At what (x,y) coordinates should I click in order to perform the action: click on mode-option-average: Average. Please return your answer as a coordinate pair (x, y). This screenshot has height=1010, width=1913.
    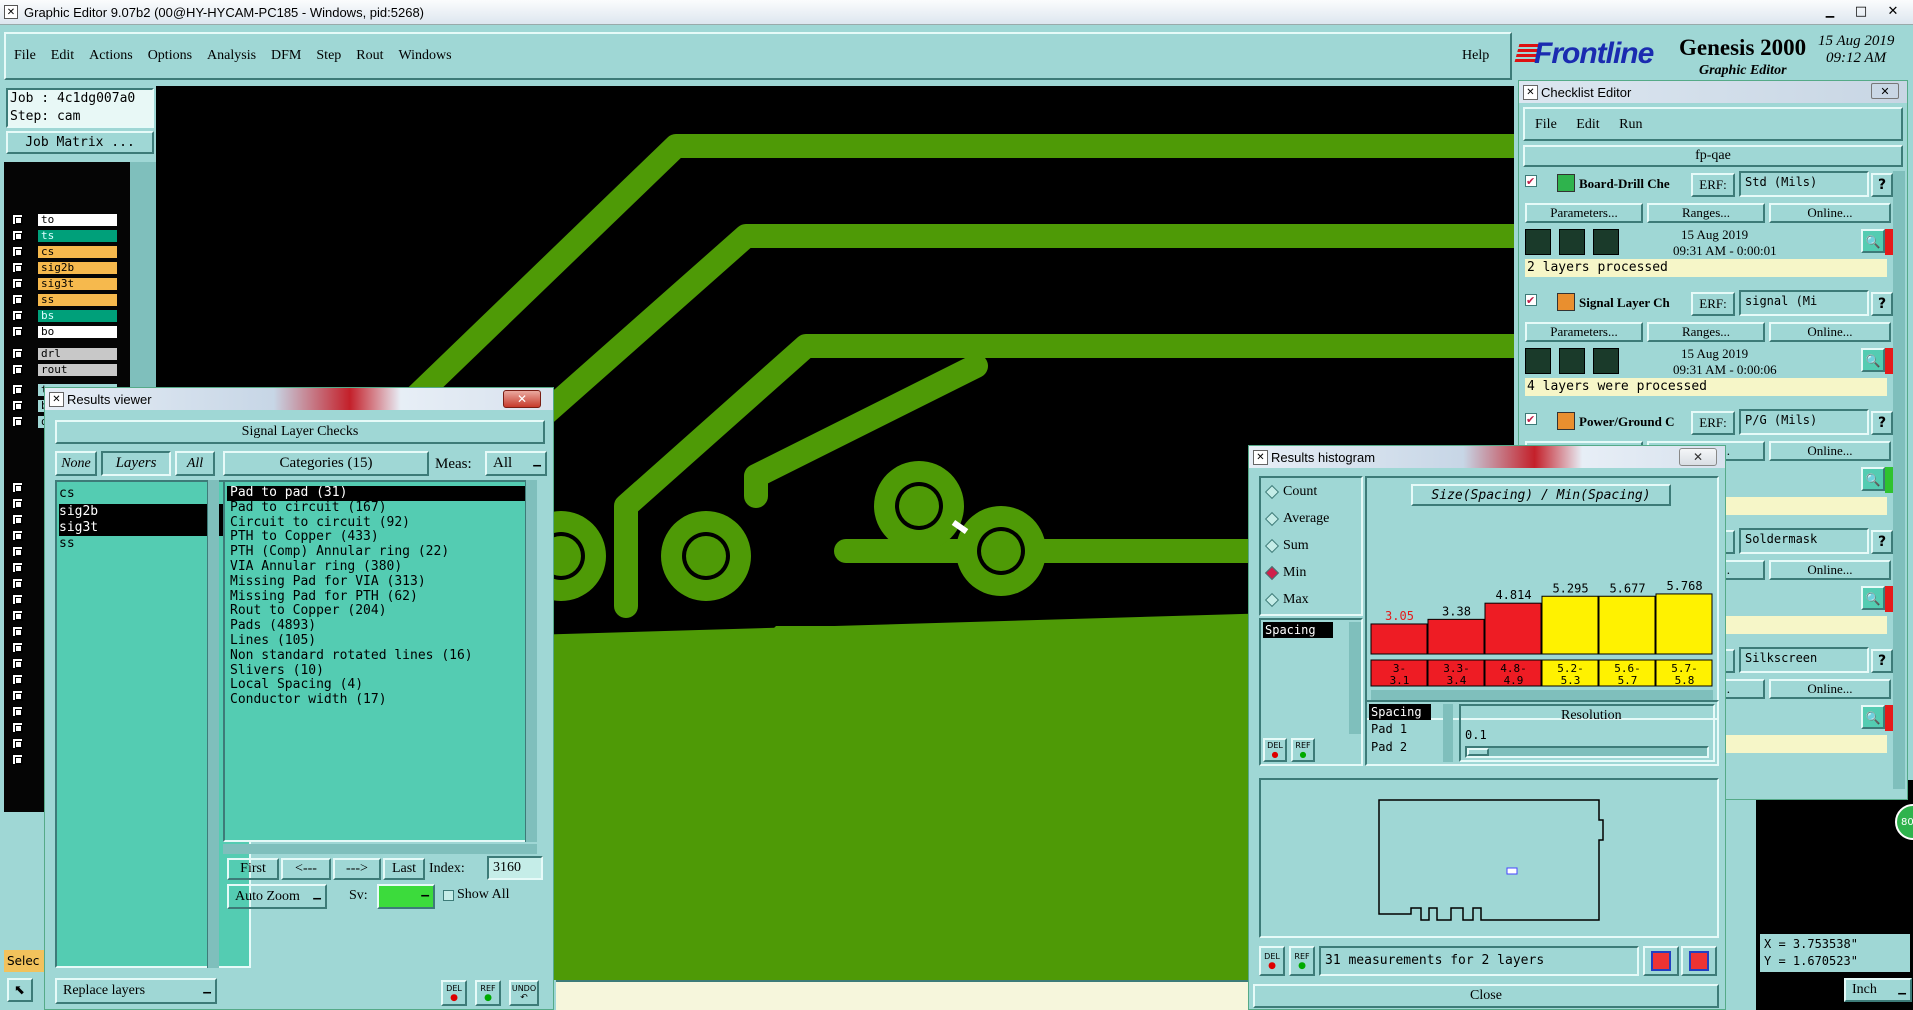
    Looking at the image, I should click on (1296, 519).